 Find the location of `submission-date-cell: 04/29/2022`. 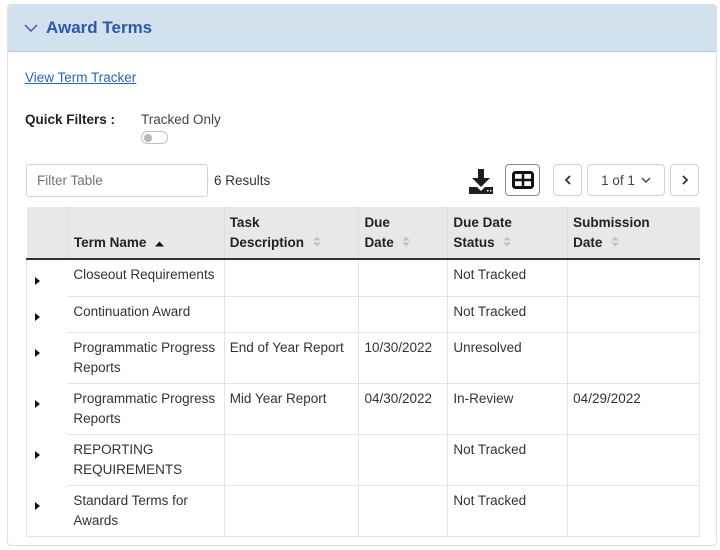

submission-date-cell: 04/29/2022 is located at coordinates (633, 409).